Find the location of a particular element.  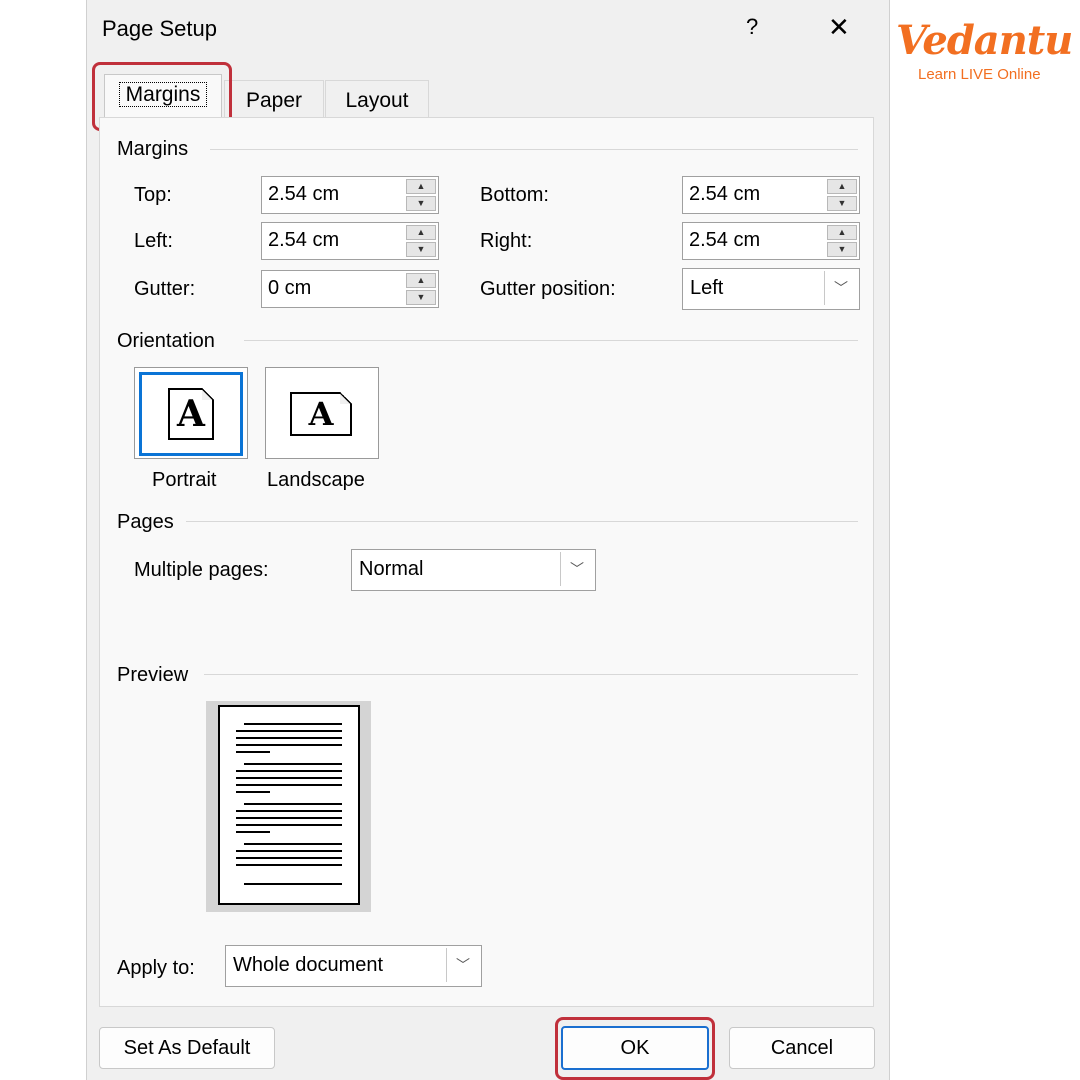

top-label: Top: is located at coordinates (153, 195).